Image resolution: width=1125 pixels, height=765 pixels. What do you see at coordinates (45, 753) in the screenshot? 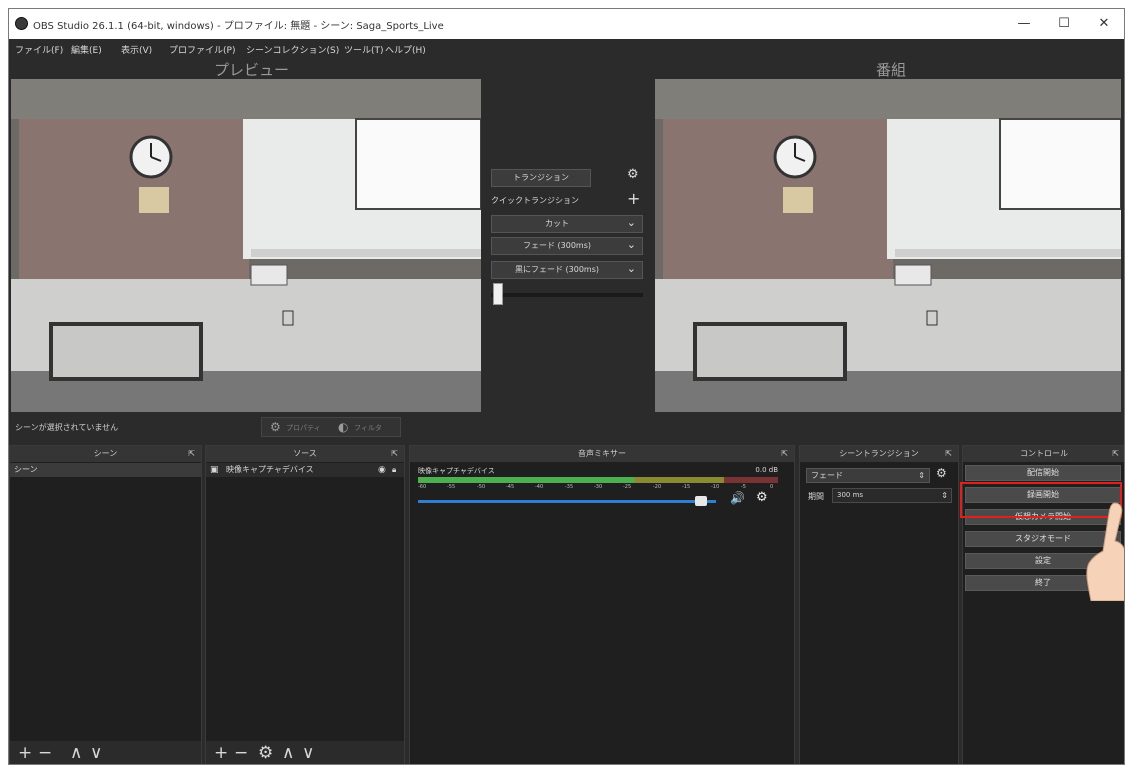
I see `remove-scene-button: −` at bounding box center [45, 753].